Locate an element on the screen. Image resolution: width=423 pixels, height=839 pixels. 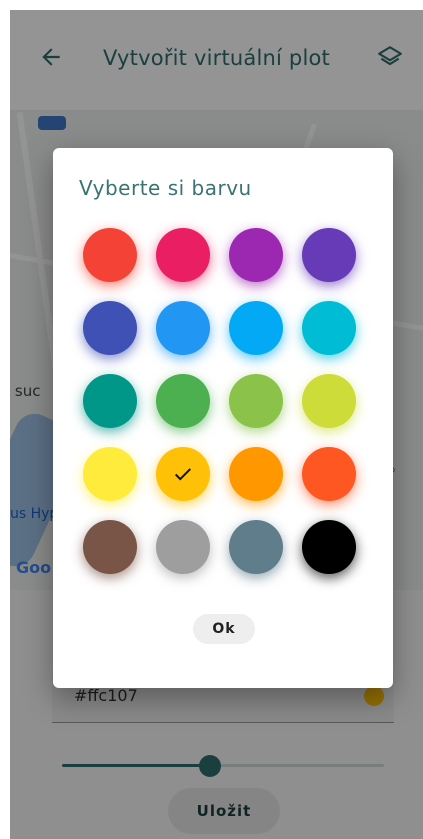
ok-button: Ok is located at coordinates (224, 629).